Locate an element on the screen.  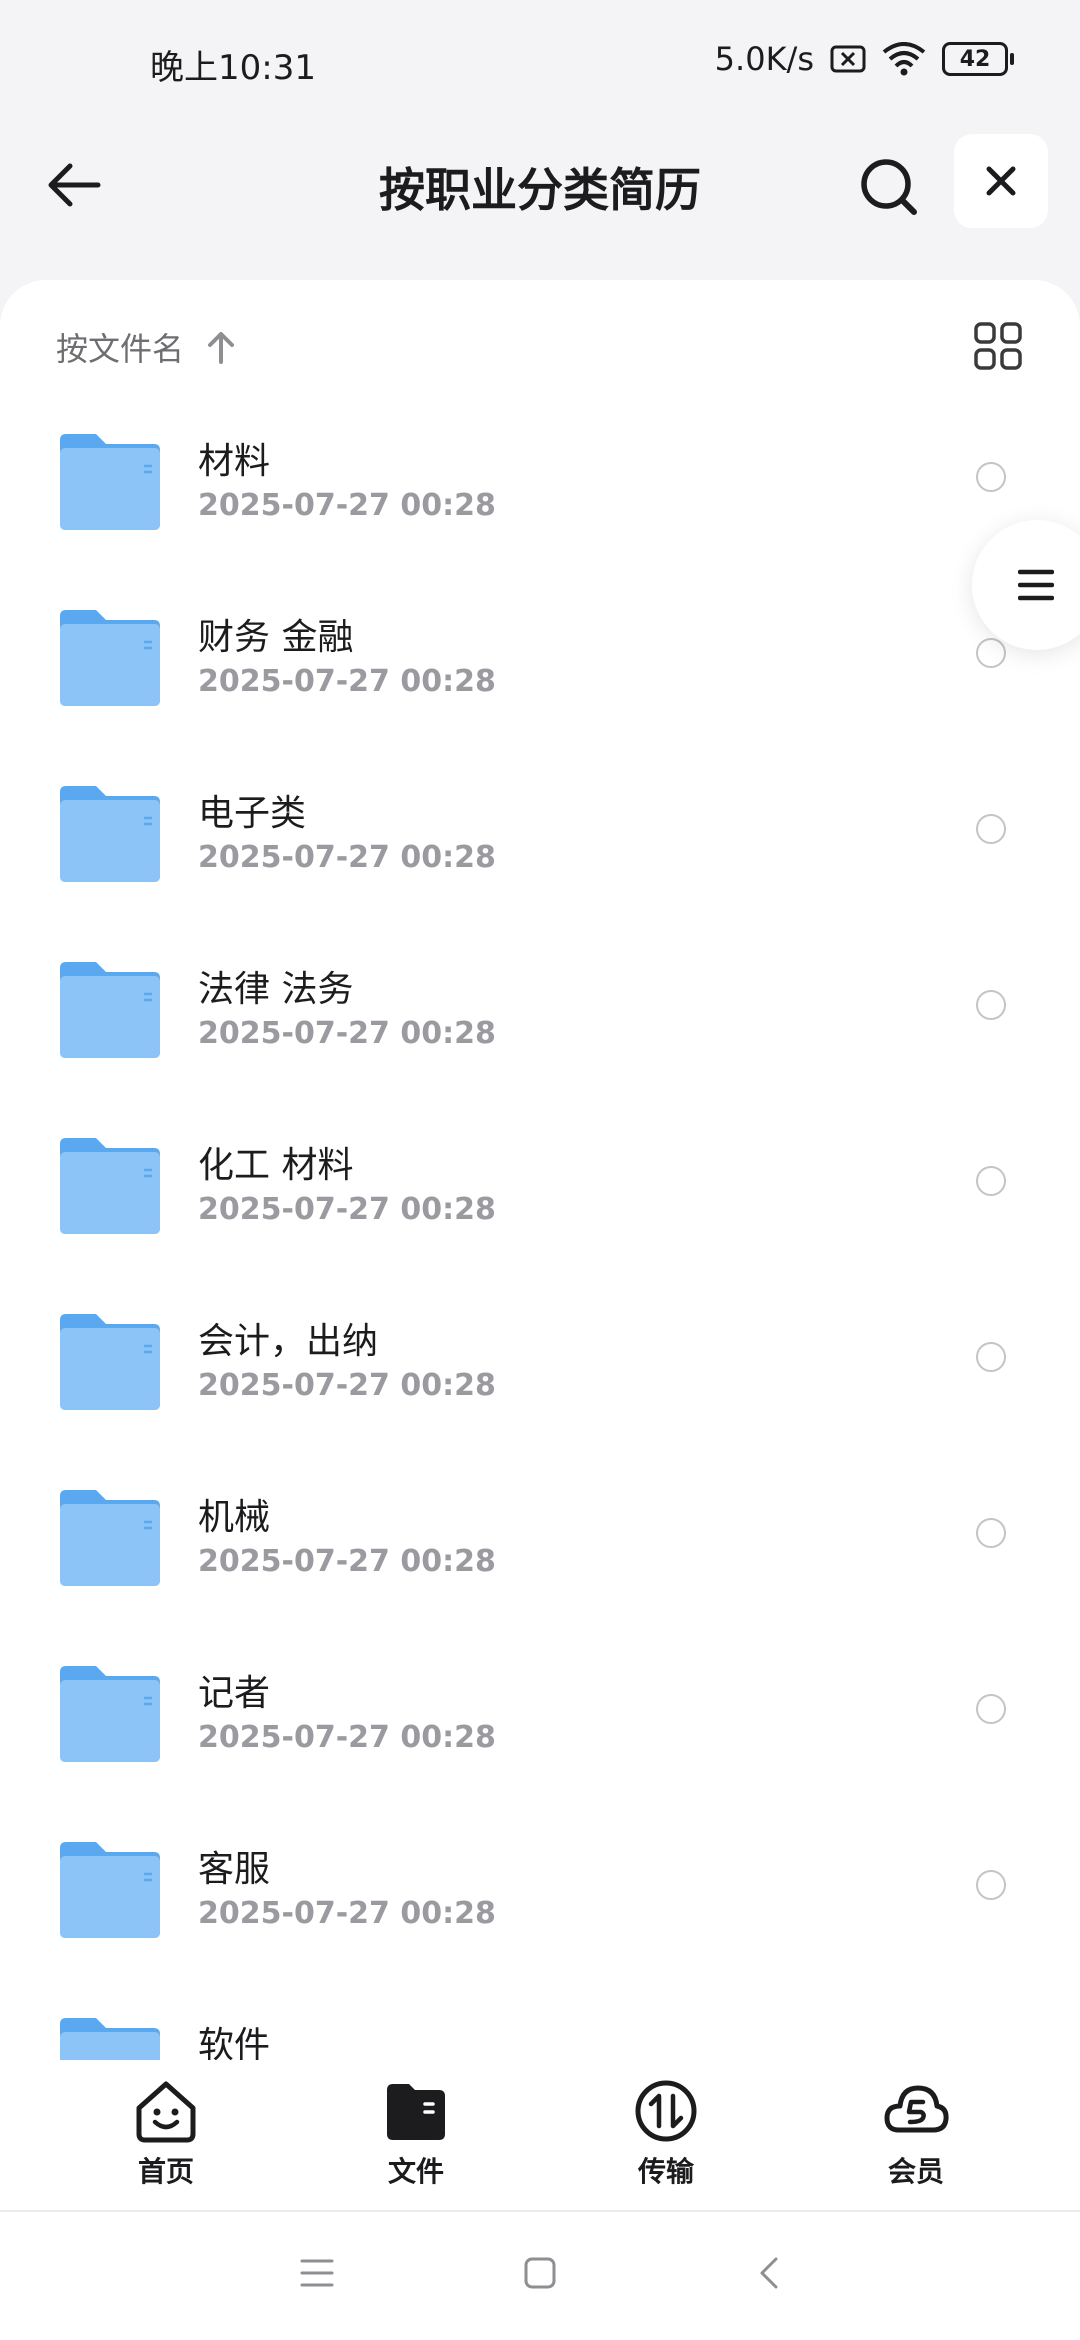
home-icon is located at coordinates (540, 2273).